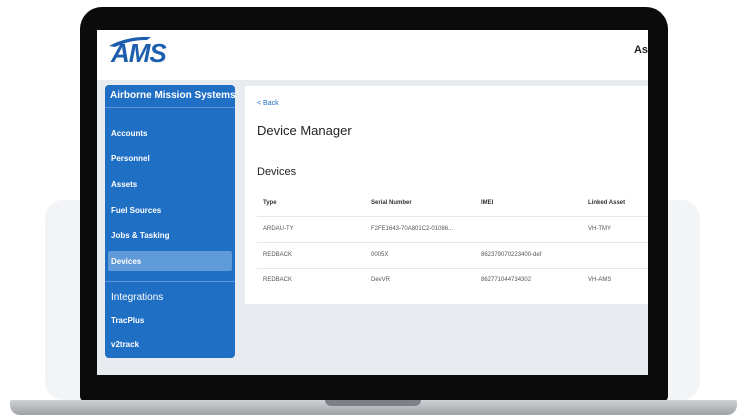 The width and height of the screenshot is (745, 417). Describe the element at coordinates (373, 403) in the screenshot. I see `laptop-notch` at that location.